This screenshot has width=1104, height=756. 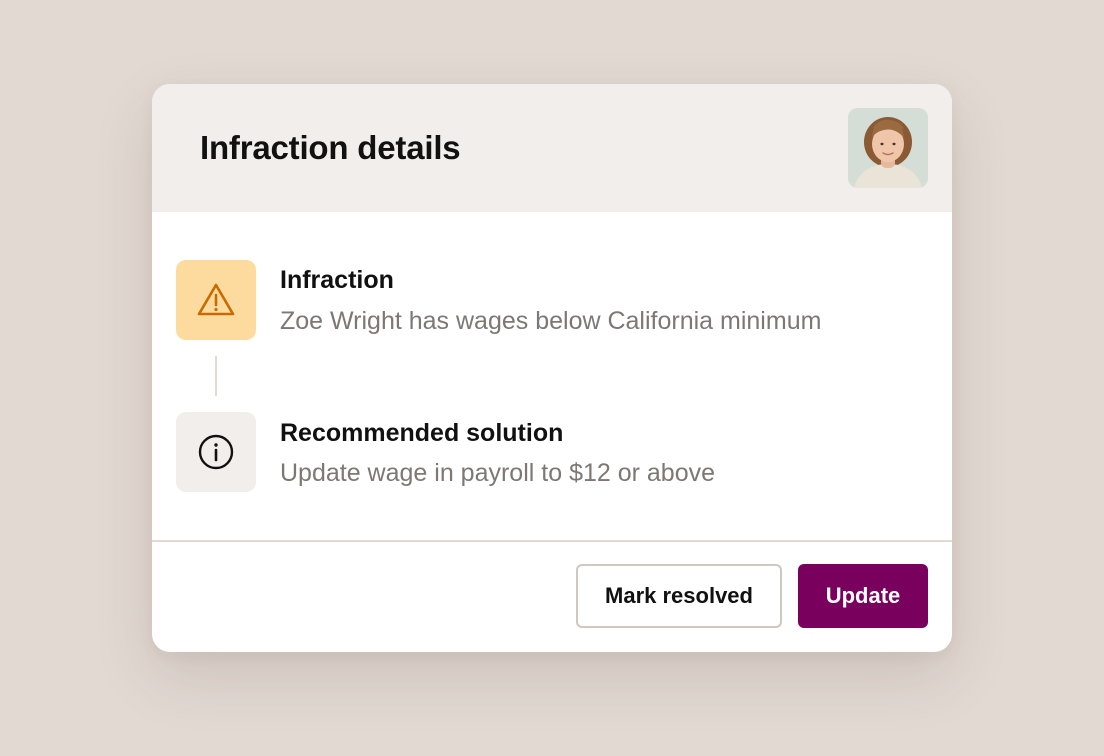 What do you see at coordinates (216, 376) in the screenshot?
I see `step-connector` at bounding box center [216, 376].